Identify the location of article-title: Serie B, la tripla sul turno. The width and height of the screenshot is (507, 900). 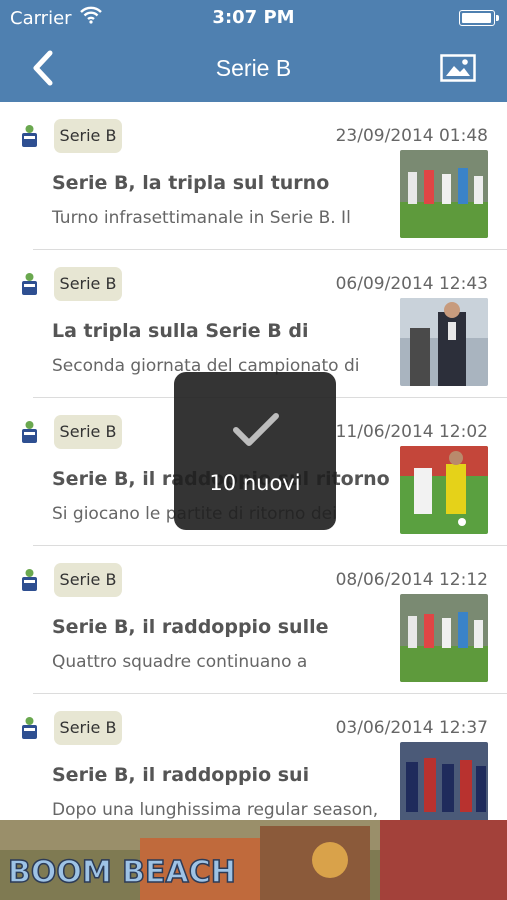
(191, 183).